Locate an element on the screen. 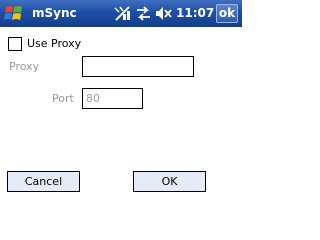 Image resolution: width=320 pixels, height=240 pixels. volume-icon is located at coordinates (164, 13).